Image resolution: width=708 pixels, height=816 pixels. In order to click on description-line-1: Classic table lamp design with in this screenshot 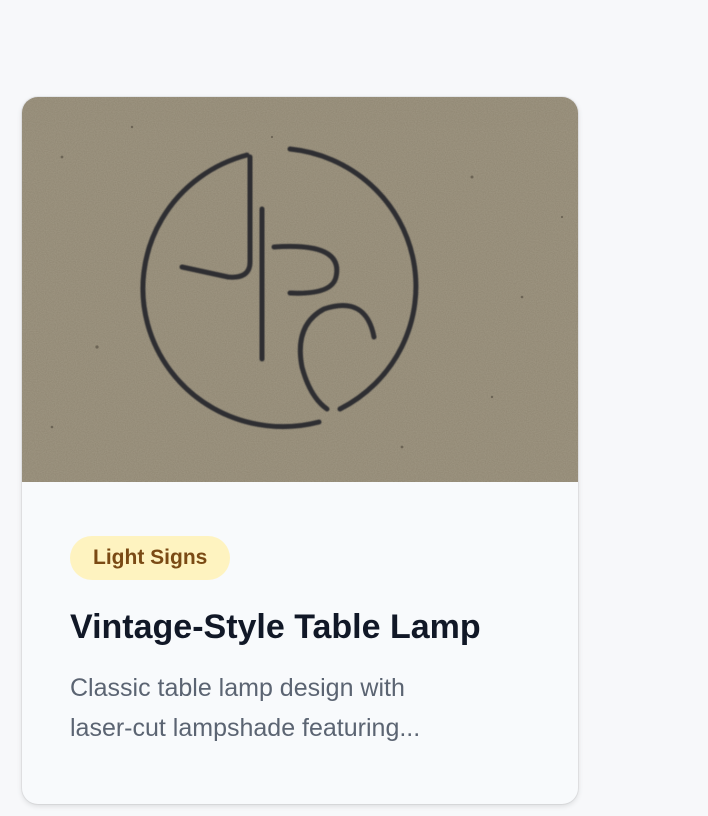, I will do `click(237, 688)`.